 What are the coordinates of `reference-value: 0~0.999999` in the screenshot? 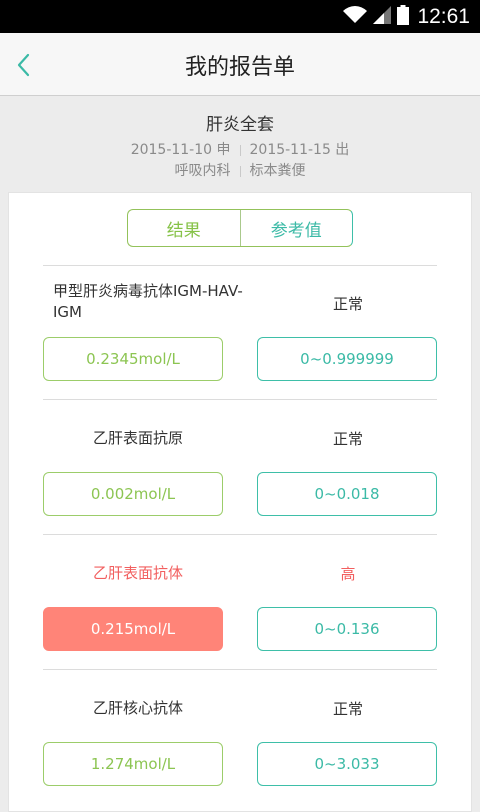 It's located at (347, 359).